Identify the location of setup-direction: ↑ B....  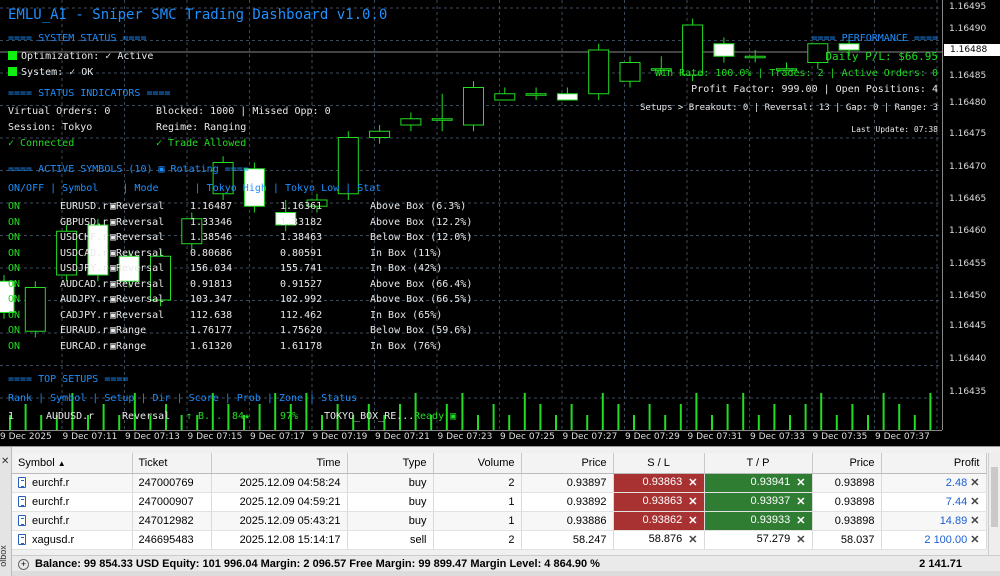
(204, 416).